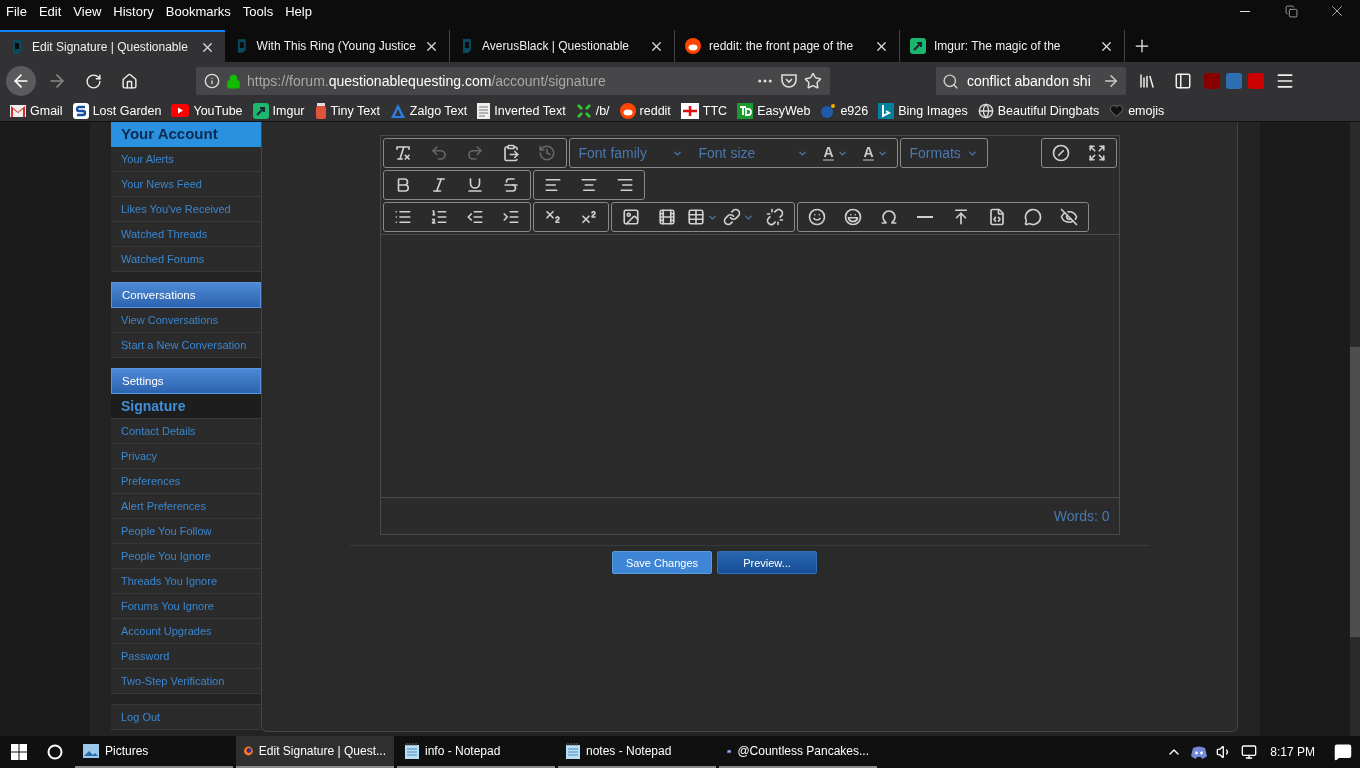 This screenshot has height=768, width=1360. Describe the element at coordinates (186, 259) in the screenshot. I see `sidebar-link: Watched Forums` at that location.